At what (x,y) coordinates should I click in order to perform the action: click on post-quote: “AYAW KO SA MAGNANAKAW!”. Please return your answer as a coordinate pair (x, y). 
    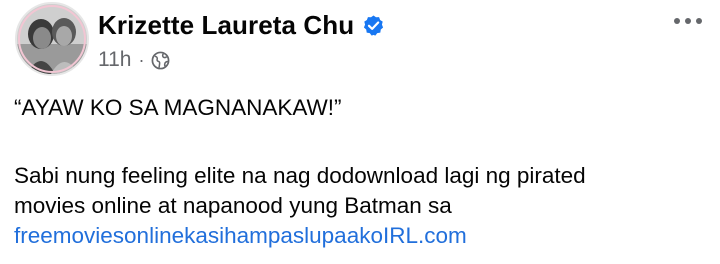
    Looking at the image, I should click on (178, 107).